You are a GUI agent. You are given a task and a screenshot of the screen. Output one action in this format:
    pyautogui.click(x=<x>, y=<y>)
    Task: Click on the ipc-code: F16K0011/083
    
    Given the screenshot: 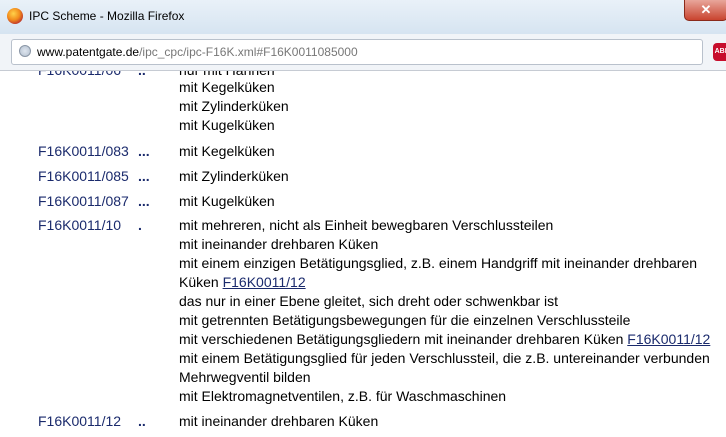 What is the action you would take?
    pyautogui.click(x=83, y=151)
    